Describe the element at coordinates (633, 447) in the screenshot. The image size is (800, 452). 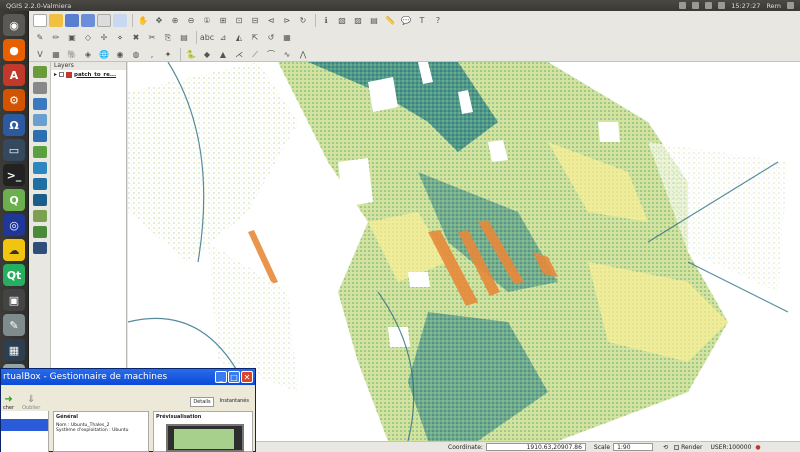
I see `scale-combo: 1:90` at that location.